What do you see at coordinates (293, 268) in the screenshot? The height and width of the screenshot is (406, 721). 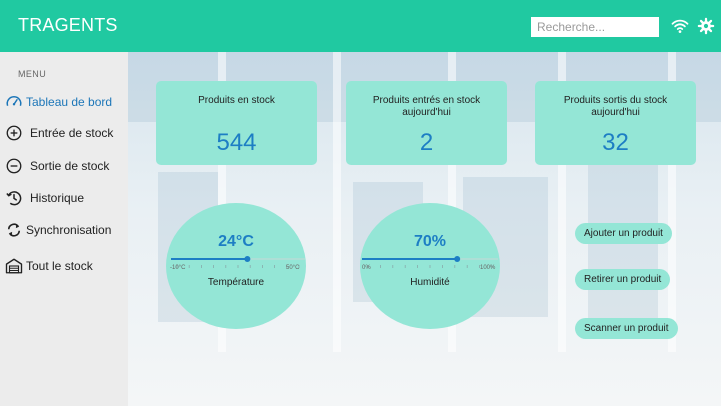 I see `temperature-max-label: 50°C` at bounding box center [293, 268].